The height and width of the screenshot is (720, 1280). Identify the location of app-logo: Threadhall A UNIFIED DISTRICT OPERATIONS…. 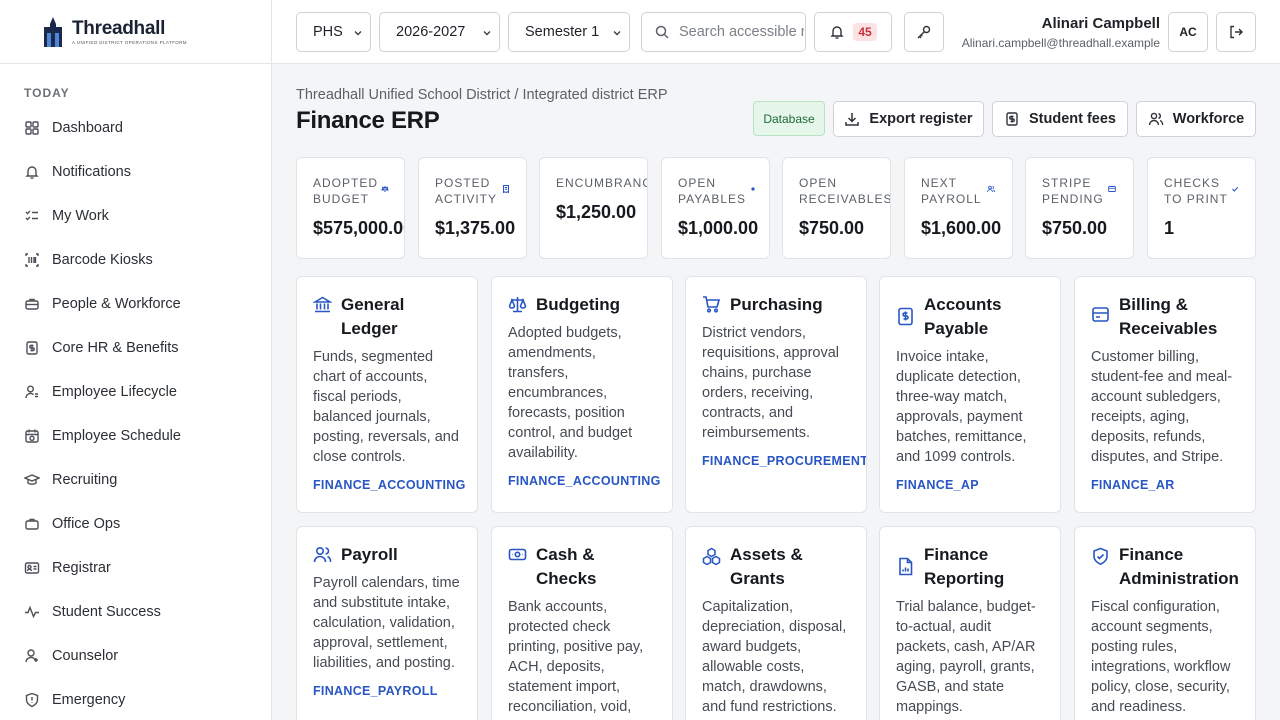
(135, 32).